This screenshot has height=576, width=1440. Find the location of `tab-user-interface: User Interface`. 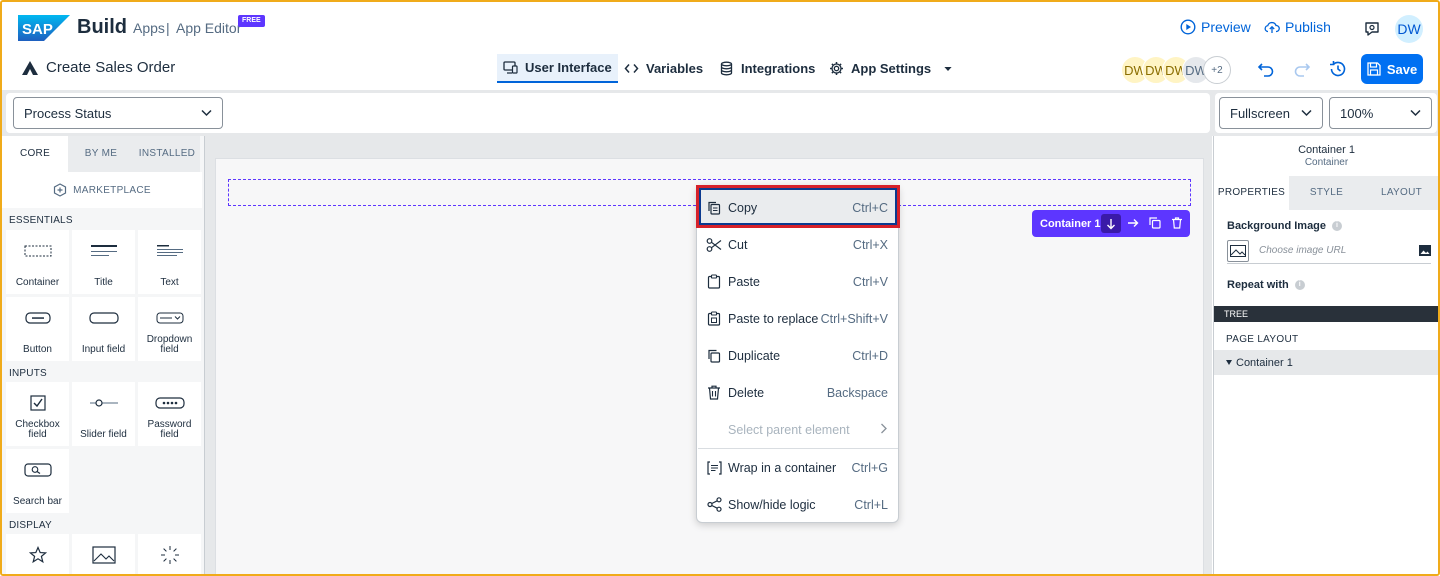

tab-user-interface: User Interface is located at coordinates (557, 68).